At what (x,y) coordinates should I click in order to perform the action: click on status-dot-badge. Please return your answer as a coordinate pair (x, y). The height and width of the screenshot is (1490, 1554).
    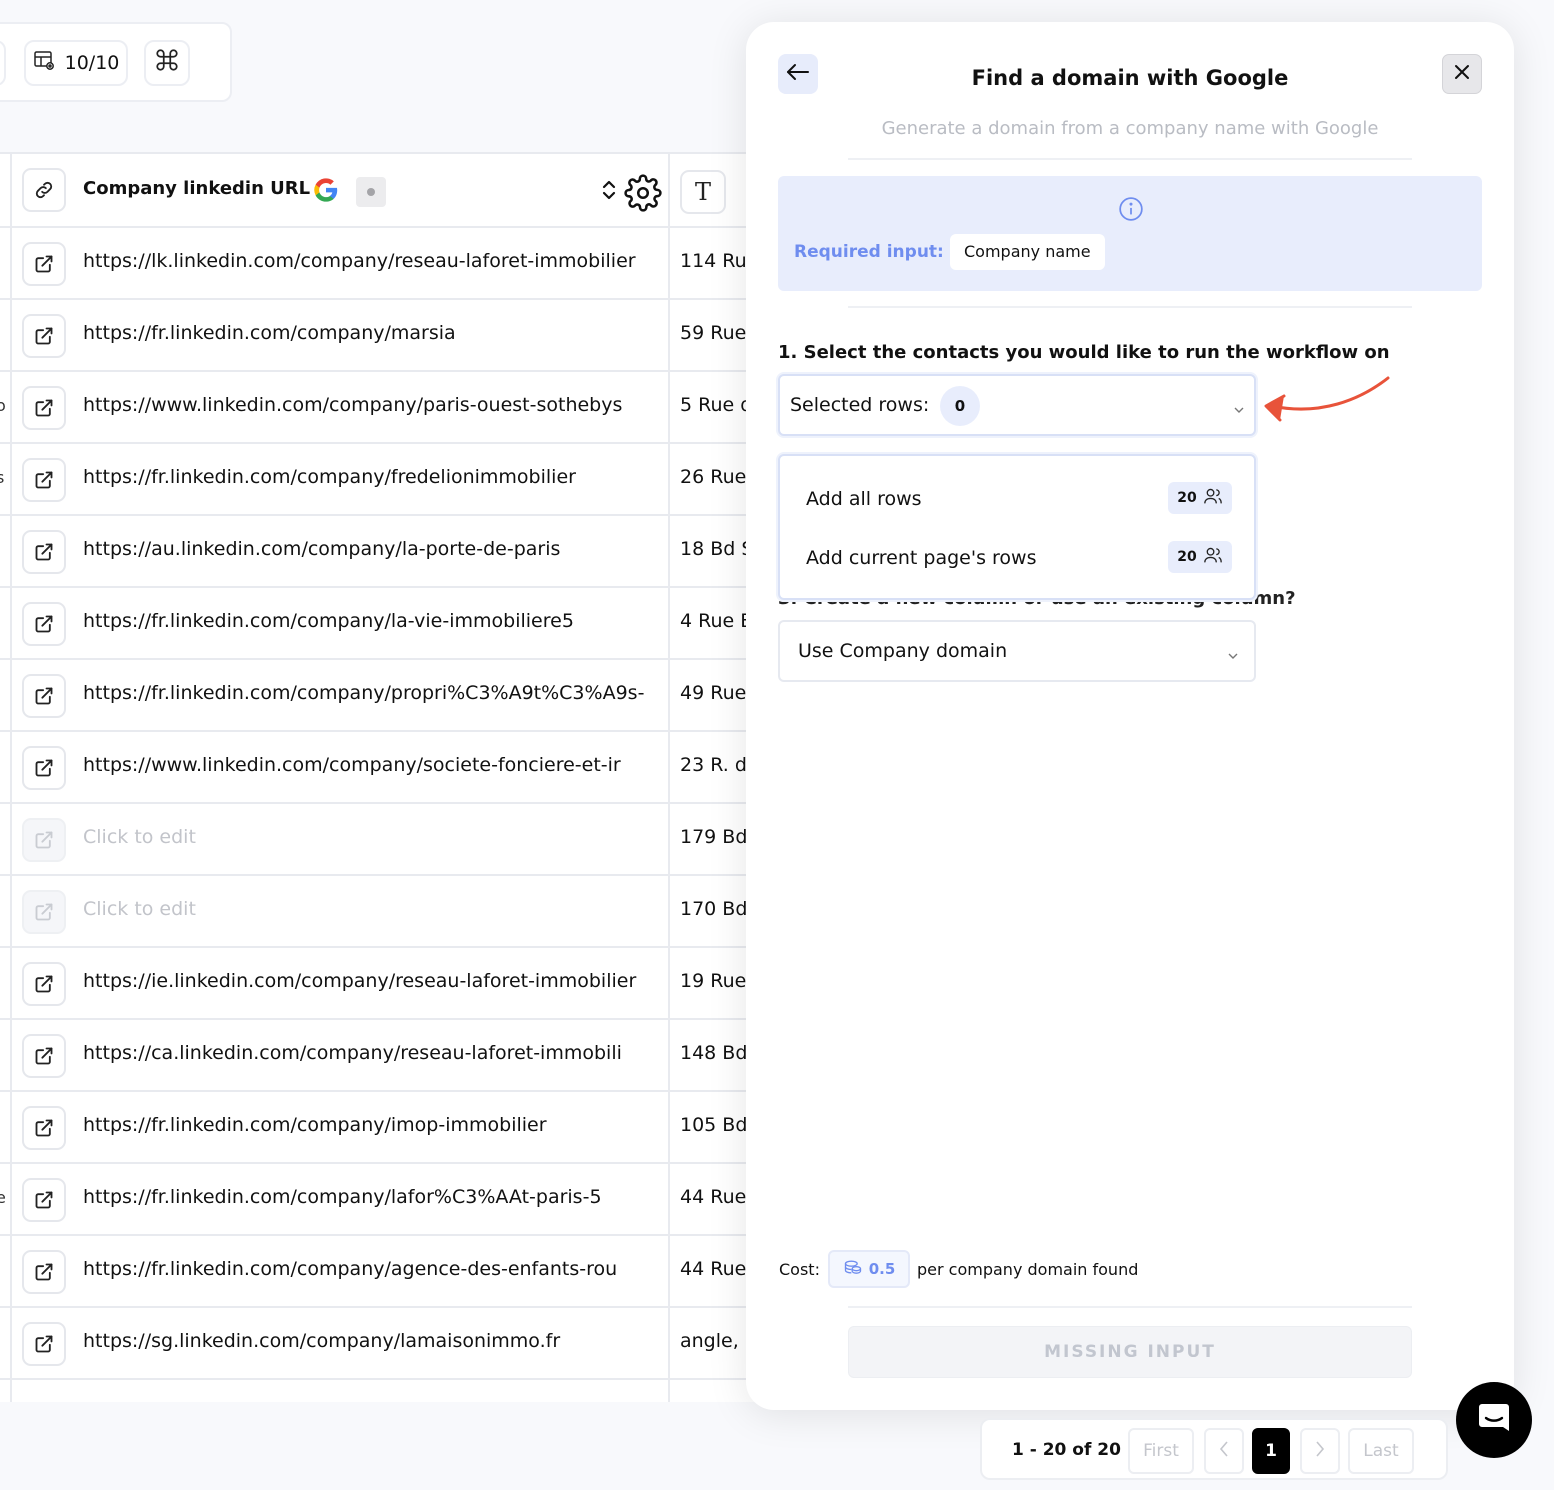
    Looking at the image, I should click on (371, 192).